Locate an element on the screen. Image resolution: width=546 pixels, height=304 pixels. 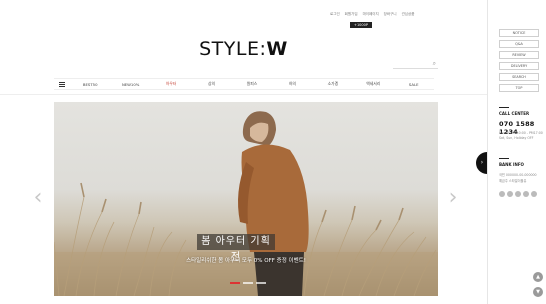
nav-item-outer: 아우터 is located at coordinates (171, 84).